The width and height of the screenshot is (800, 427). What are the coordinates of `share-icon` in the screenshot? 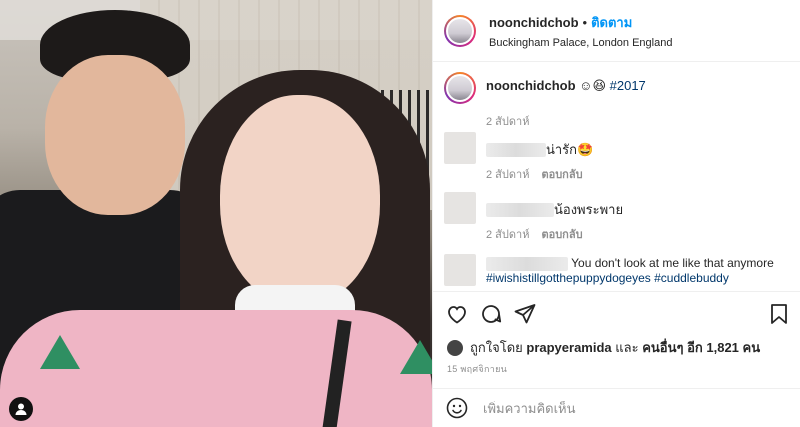 It's located at (525, 314).